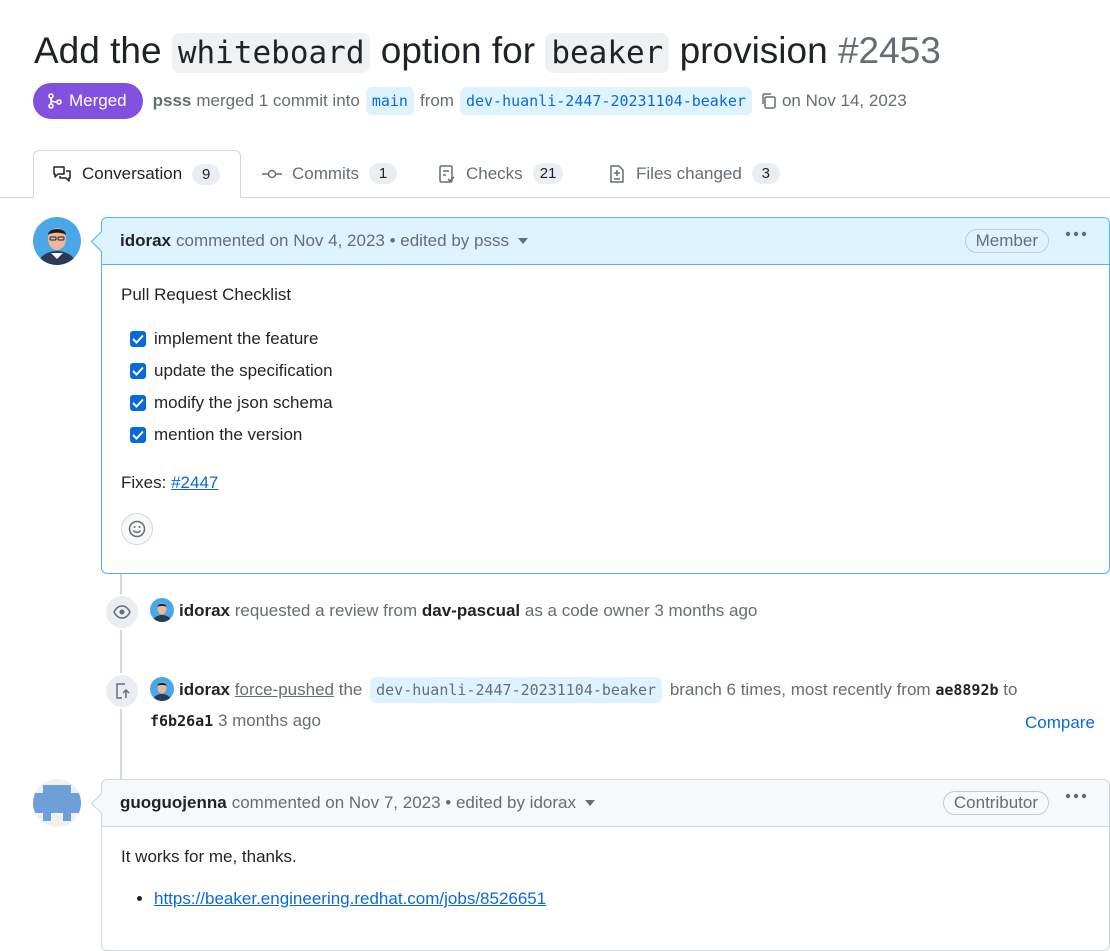  I want to click on from-sha: ae8892b, so click(966, 690).